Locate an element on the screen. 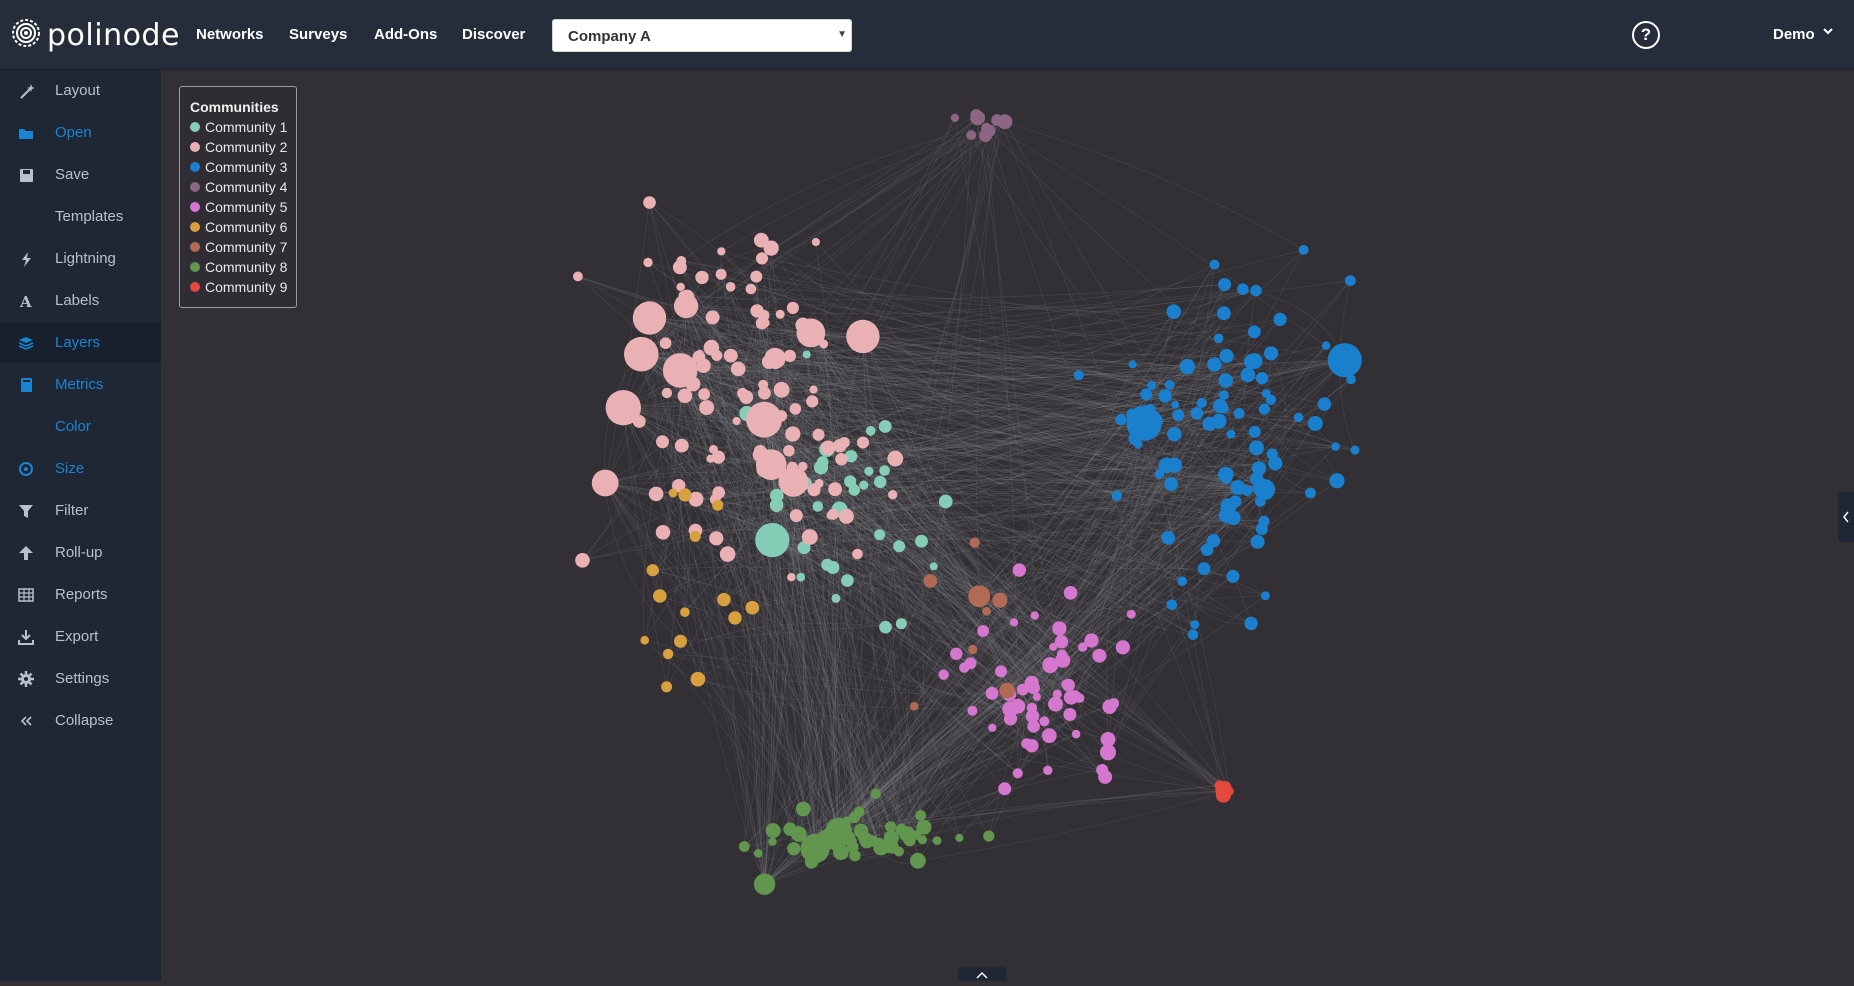 The image size is (1854, 986). sidebar-item-lightning: Lightning is located at coordinates (80, 259).